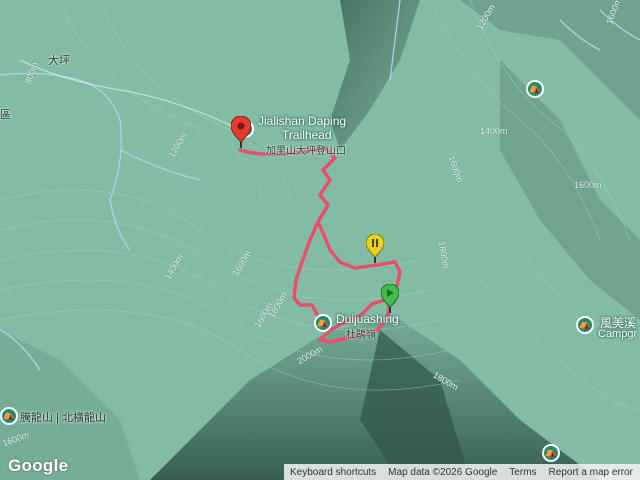  I want to click on poi-label-trailhead-2: Trailhead, so click(307, 135).